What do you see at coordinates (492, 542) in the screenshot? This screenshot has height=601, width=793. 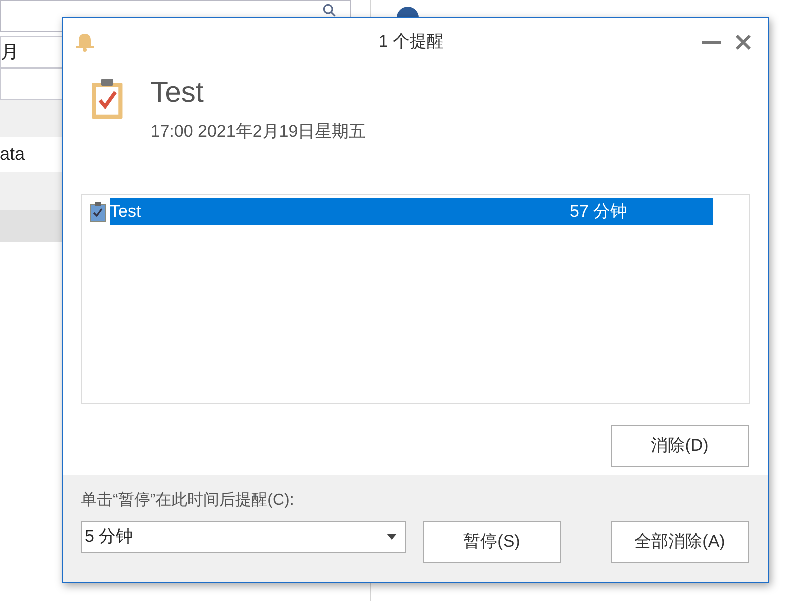 I see `snooze-button: 暂停(S)` at bounding box center [492, 542].